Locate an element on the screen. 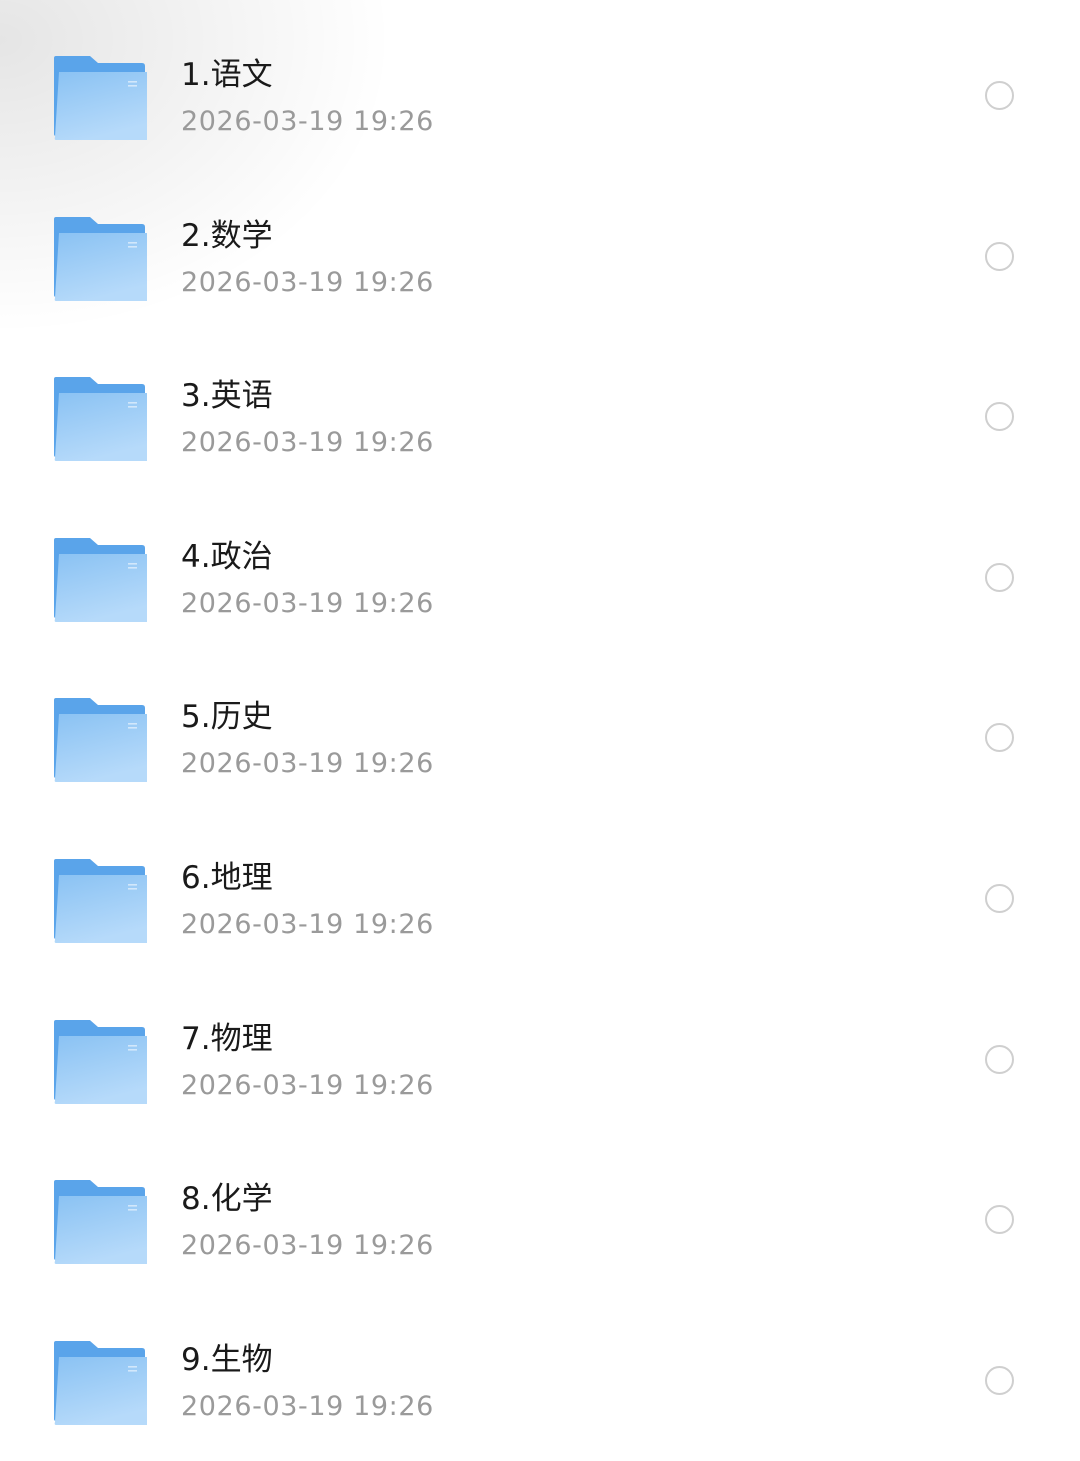  list-item: 4.政治 2026-03-19 19:26 is located at coordinates (540, 578).